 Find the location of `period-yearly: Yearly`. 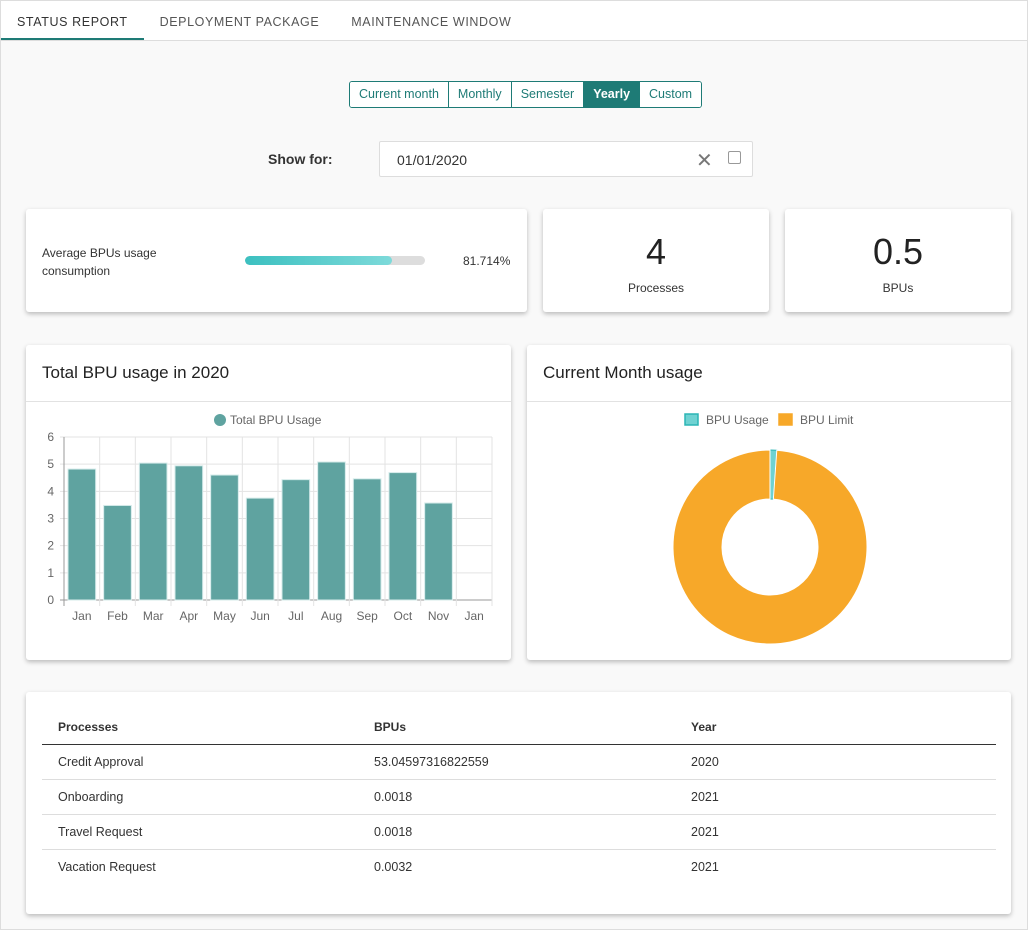

period-yearly: Yearly is located at coordinates (612, 94).